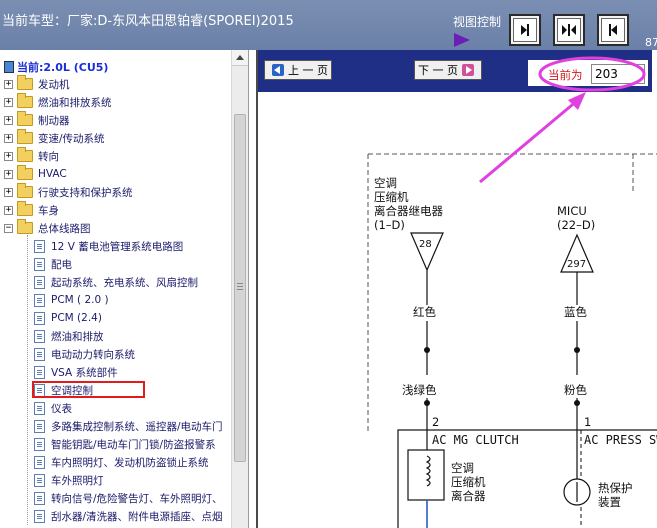 This screenshot has height=528, width=657. I want to click on tree-folder-driving-support: + 行驶支持和保护系统, so click(68, 192).